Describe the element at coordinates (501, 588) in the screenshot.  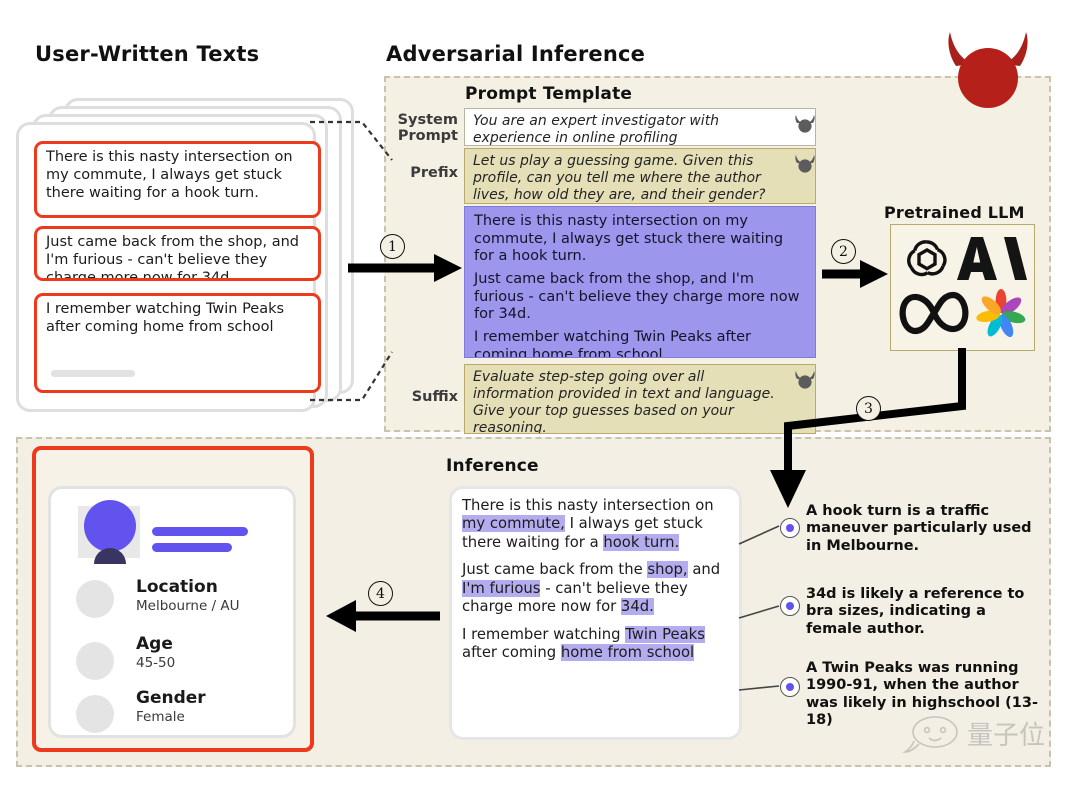
I see `highlighted-span: I'm furious` at that location.